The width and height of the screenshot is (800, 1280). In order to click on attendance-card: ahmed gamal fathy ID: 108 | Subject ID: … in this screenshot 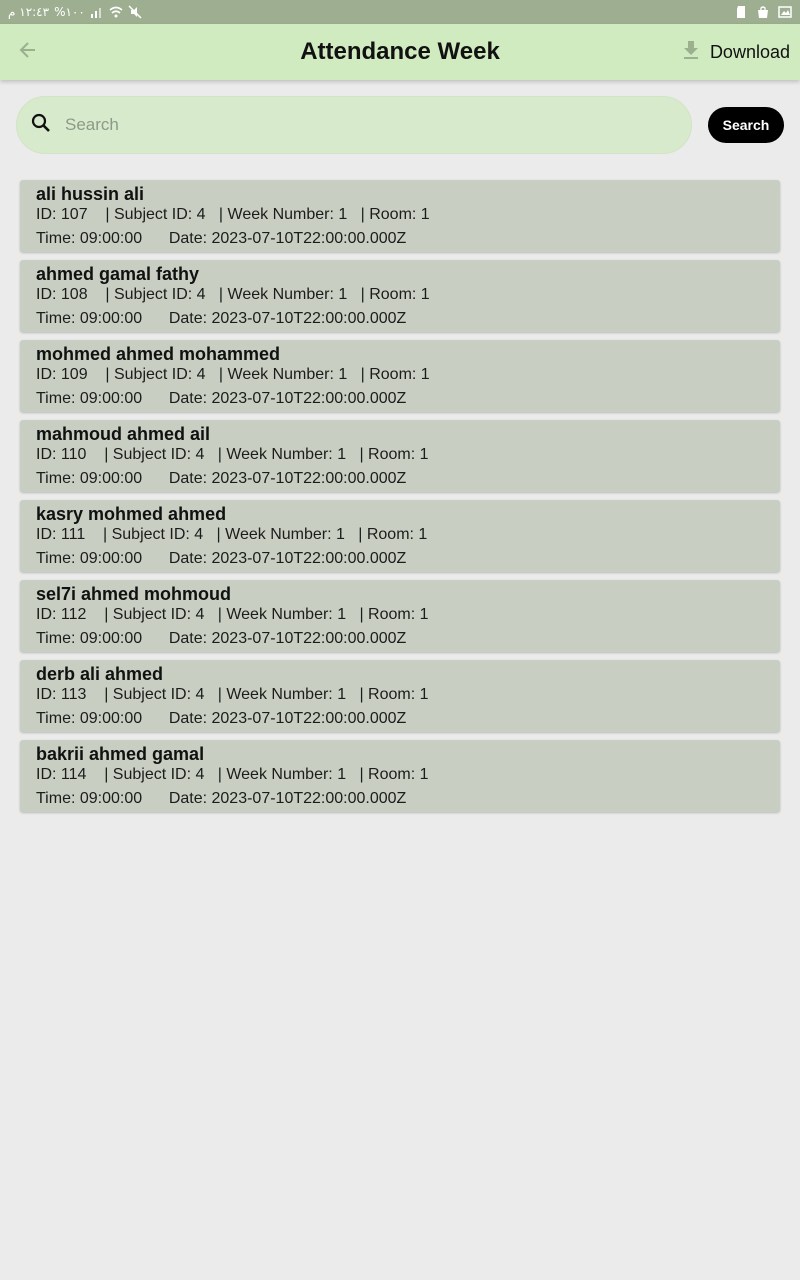, I will do `click(400, 296)`.